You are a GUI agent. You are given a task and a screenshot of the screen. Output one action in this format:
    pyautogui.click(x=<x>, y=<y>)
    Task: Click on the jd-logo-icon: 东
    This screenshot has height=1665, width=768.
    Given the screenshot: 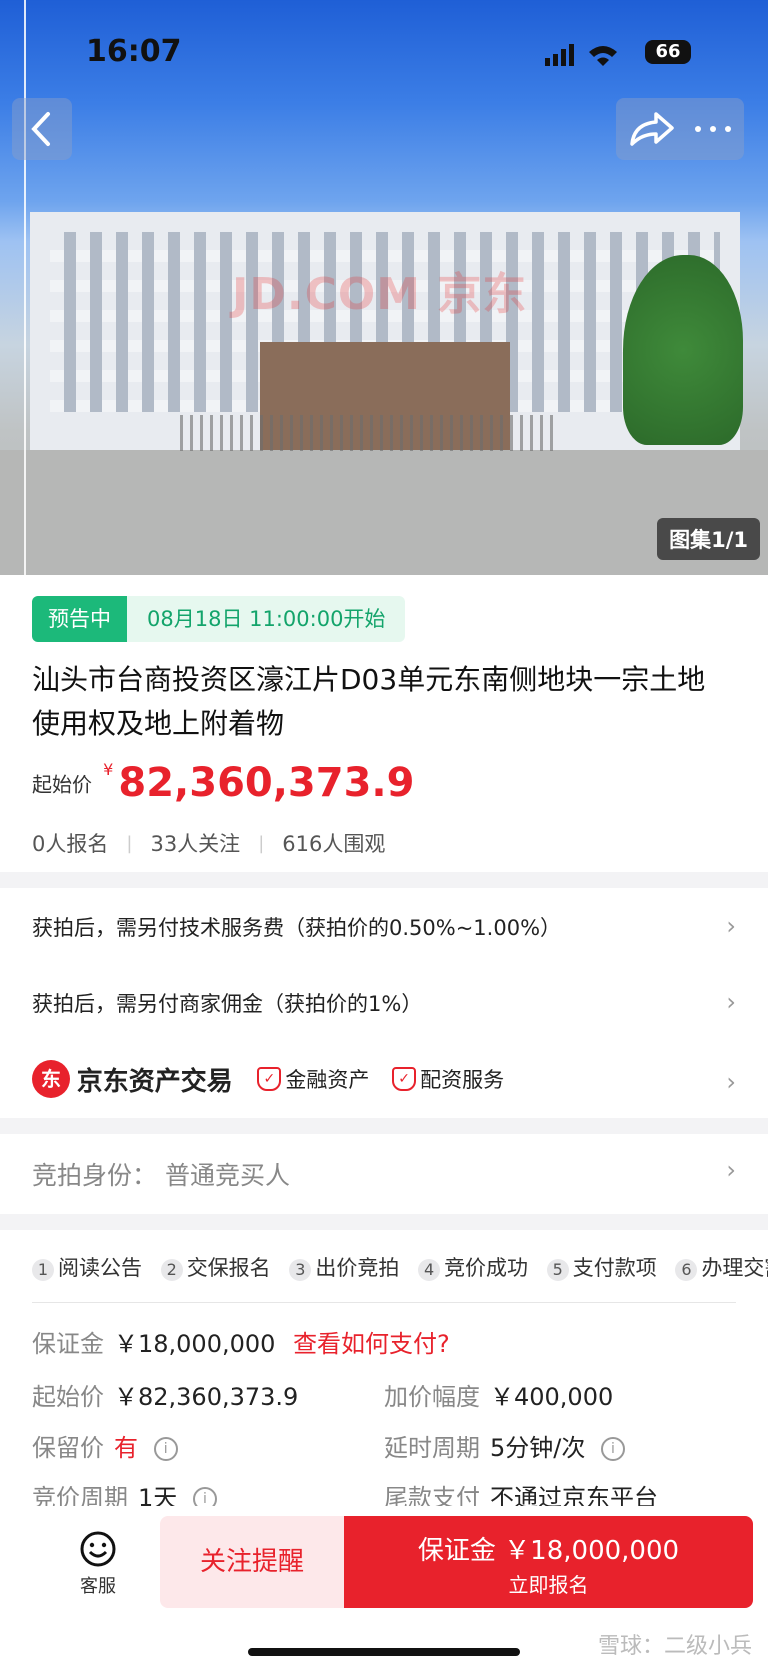 What is the action you would take?
    pyautogui.click(x=51, y=1079)
    